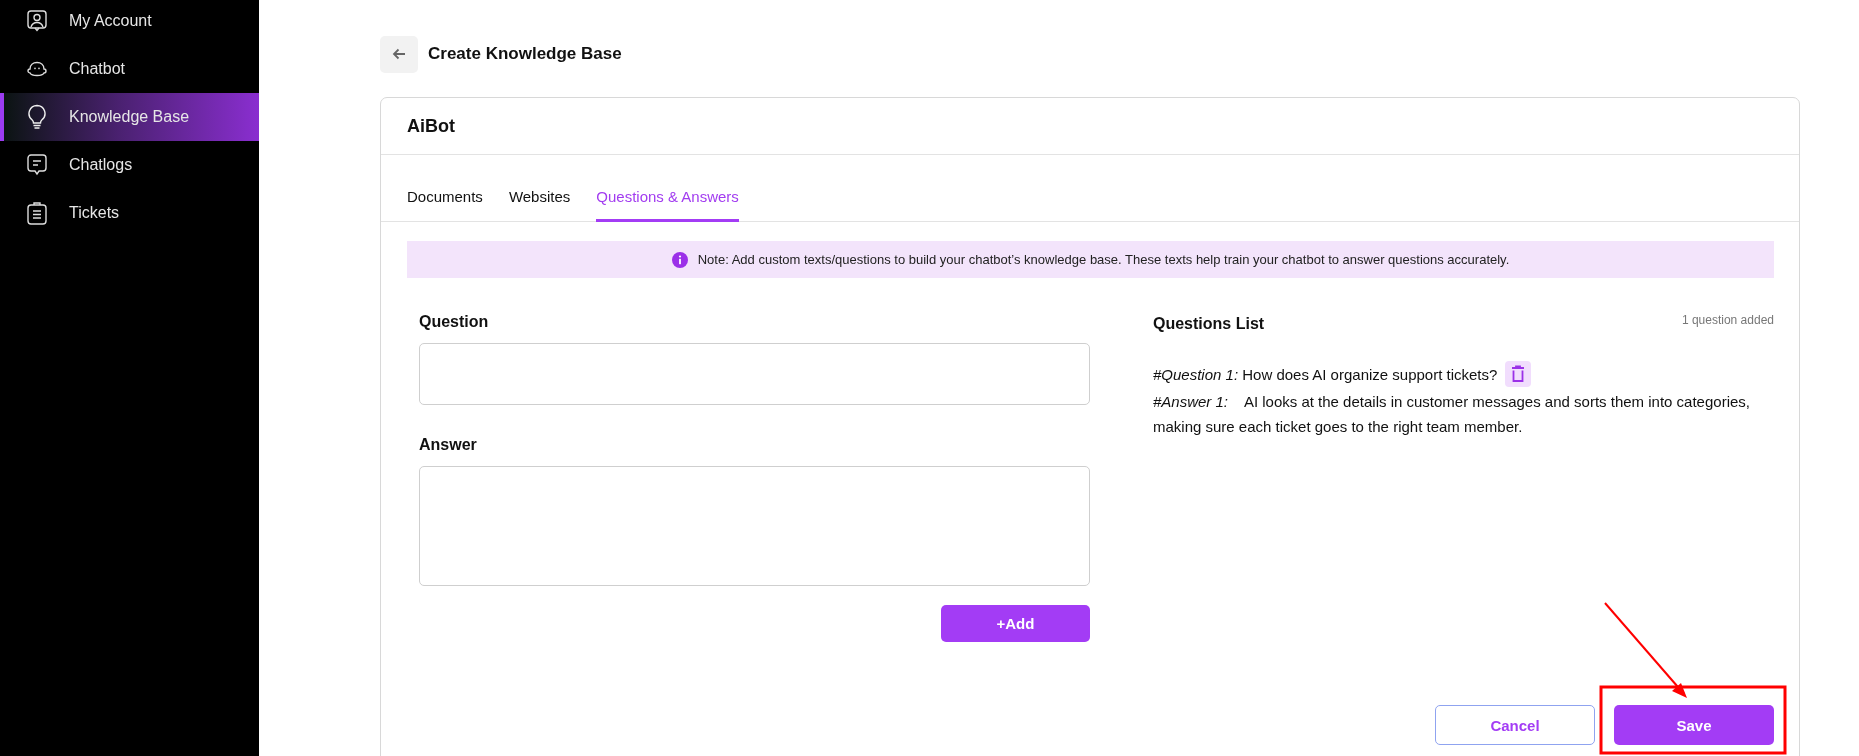 This screenshot has width=1859, height=756. I want to click on trash-icon, so click(1518, 374).